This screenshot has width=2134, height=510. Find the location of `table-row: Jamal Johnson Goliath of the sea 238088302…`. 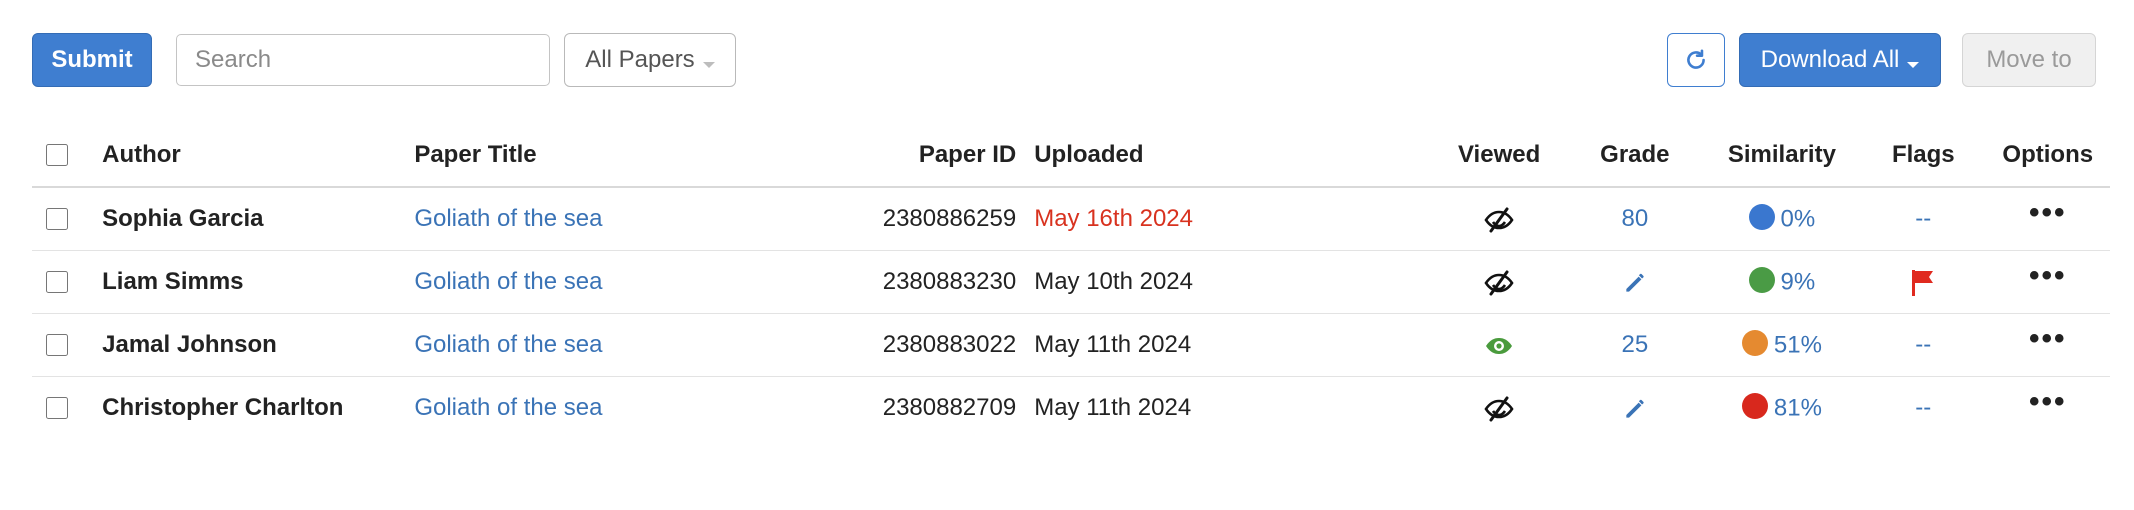

table-row: Jamal Johnson Goliath of the sea 238088302… is located at coordinates (1071, 345).